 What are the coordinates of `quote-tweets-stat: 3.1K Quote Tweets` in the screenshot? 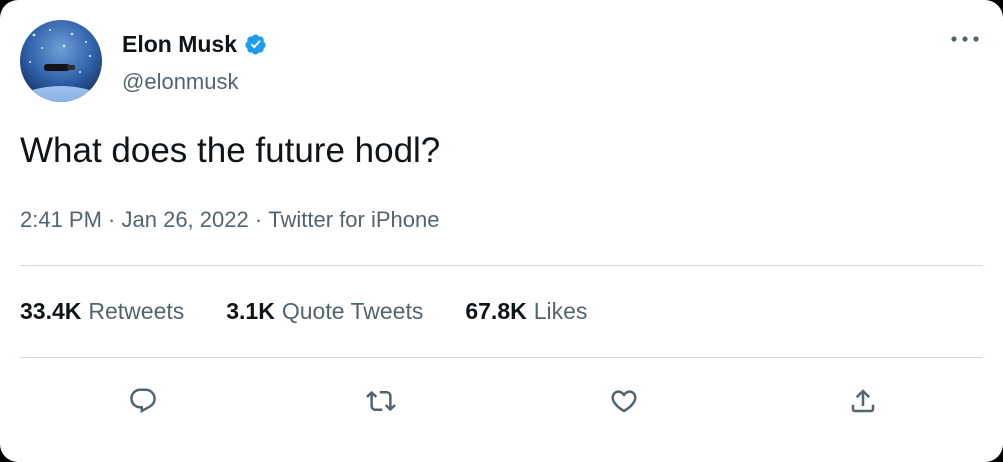 It's located at (324, 311).